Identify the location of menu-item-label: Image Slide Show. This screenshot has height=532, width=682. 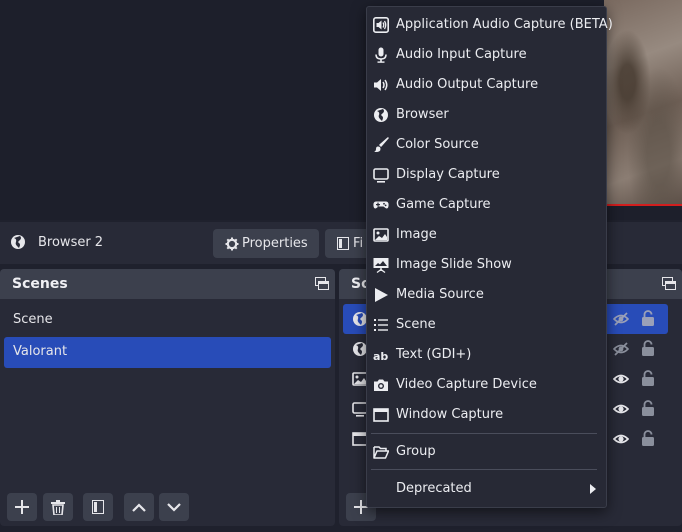
(454, 264).